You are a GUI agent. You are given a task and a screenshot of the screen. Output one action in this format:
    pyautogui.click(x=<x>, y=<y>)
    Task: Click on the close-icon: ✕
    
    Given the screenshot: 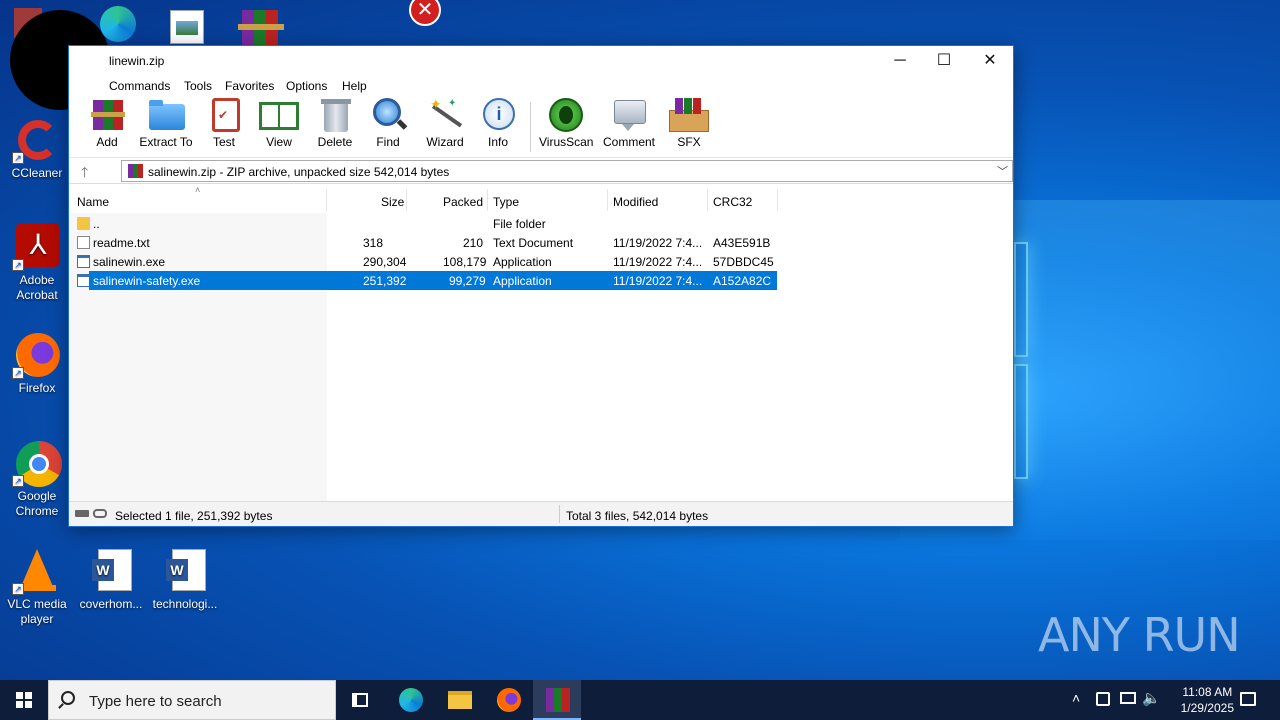 What is the action you would take?
    pyautogui.click(x=990, y=60)
    